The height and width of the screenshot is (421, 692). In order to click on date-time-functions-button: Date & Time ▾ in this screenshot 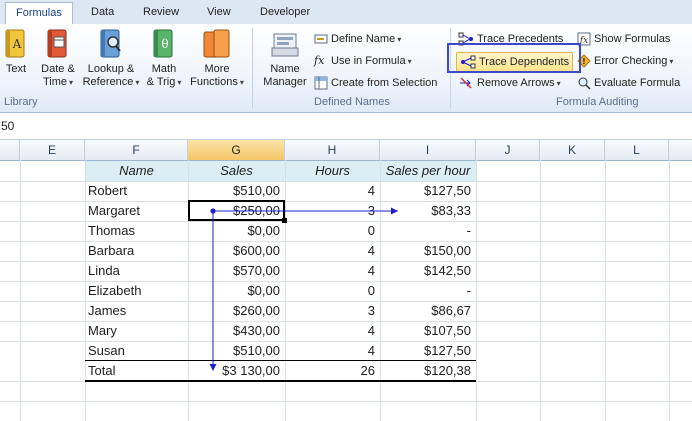, I will do `click(58, 58)`.